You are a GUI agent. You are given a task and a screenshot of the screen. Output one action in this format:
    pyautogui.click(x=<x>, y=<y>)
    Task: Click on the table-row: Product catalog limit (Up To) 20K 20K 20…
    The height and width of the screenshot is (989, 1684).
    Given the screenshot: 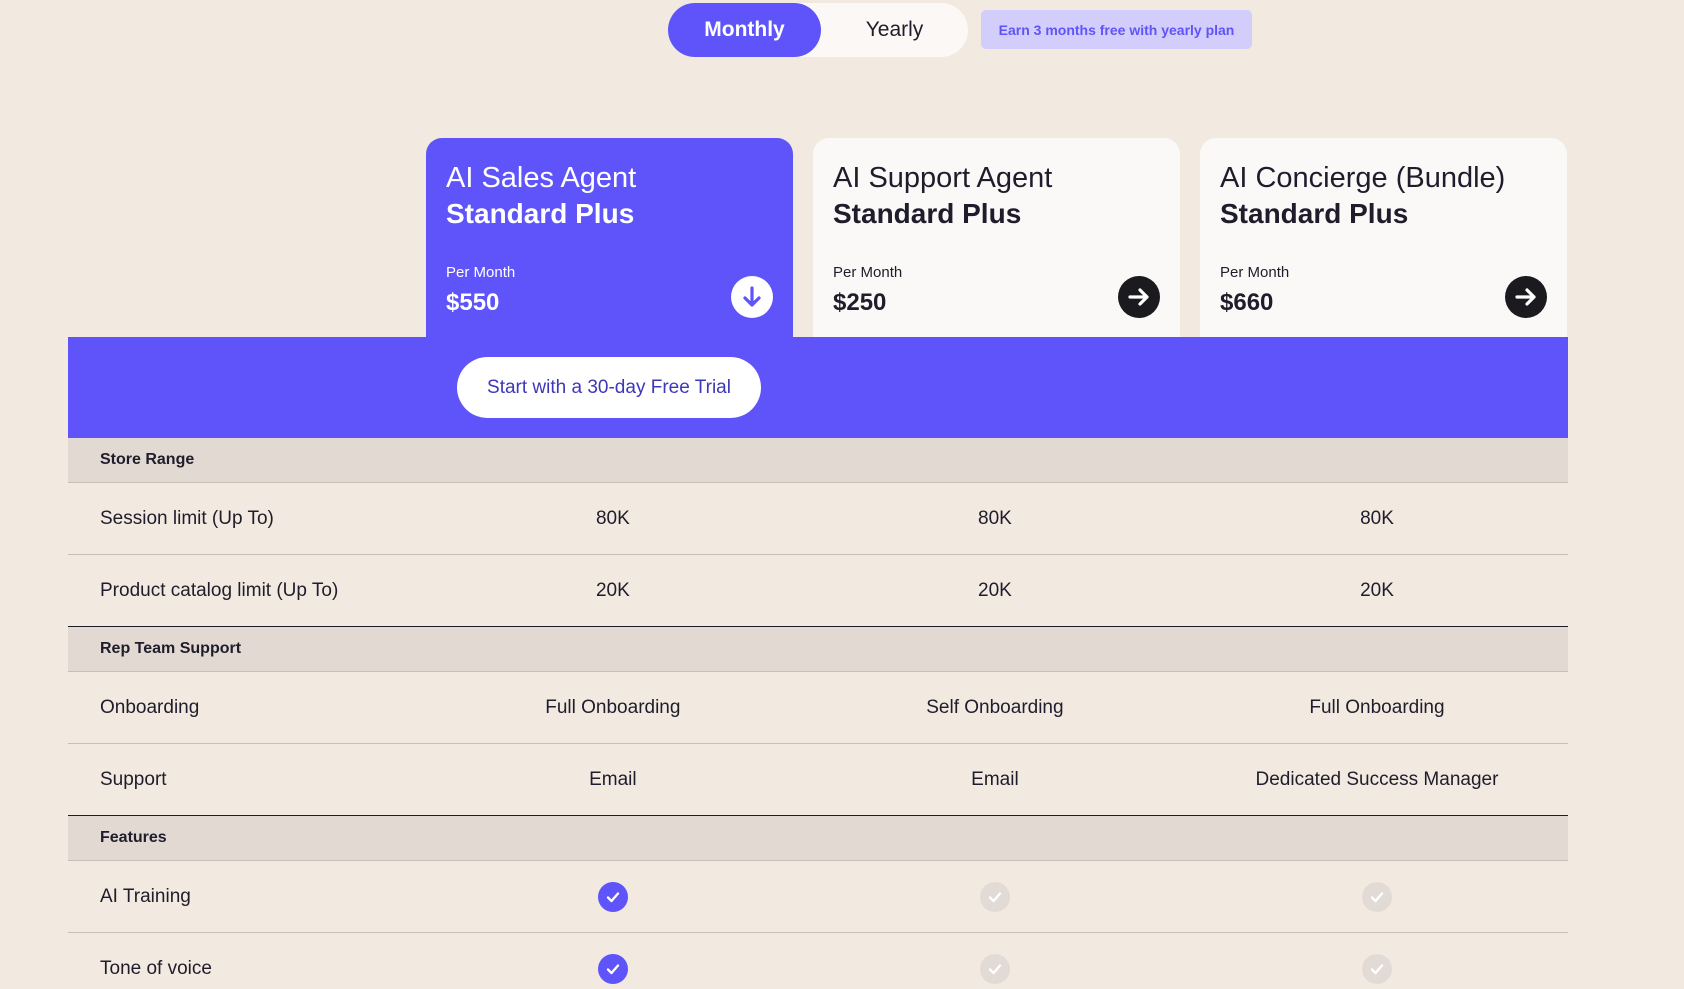 What is the action you would take?
    pyautogui.click(x=818, y=591)
    